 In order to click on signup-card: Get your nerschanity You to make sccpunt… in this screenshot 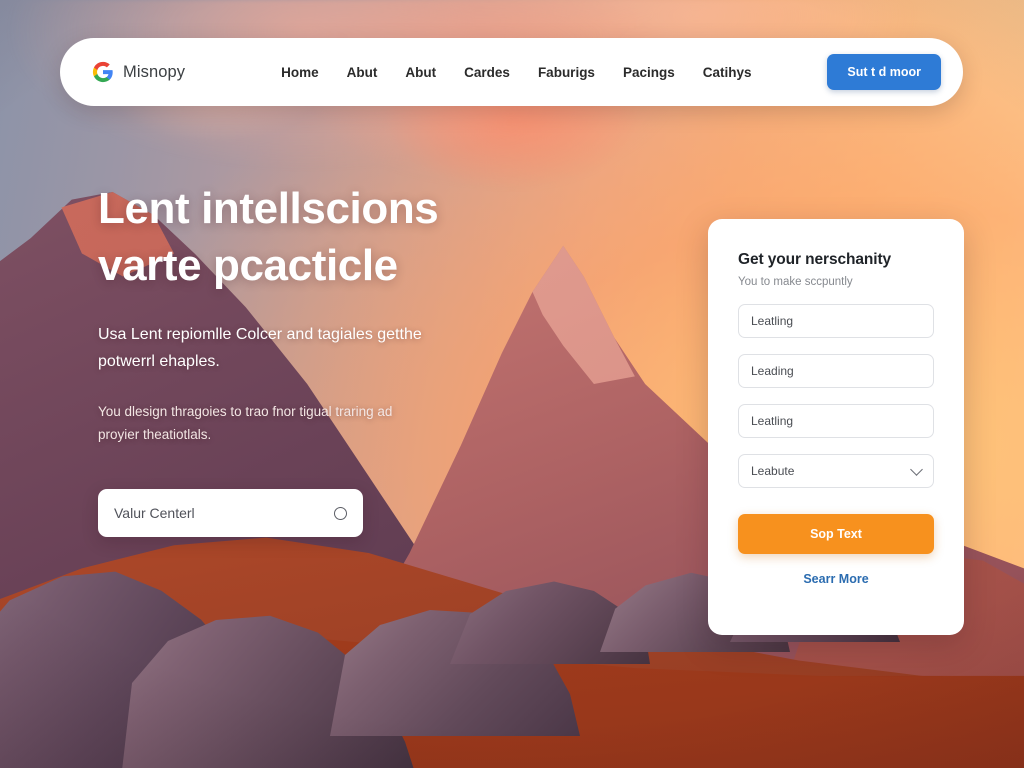, I will do `click(836, 427)`.